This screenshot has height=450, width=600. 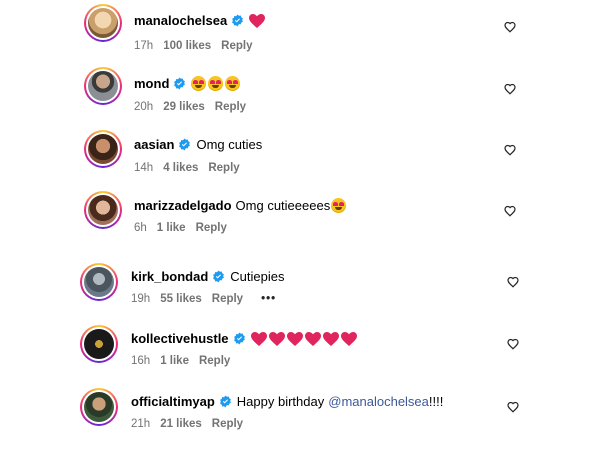 I want to click on comment-username: kirk_bondad, so click(x=169, y=276).